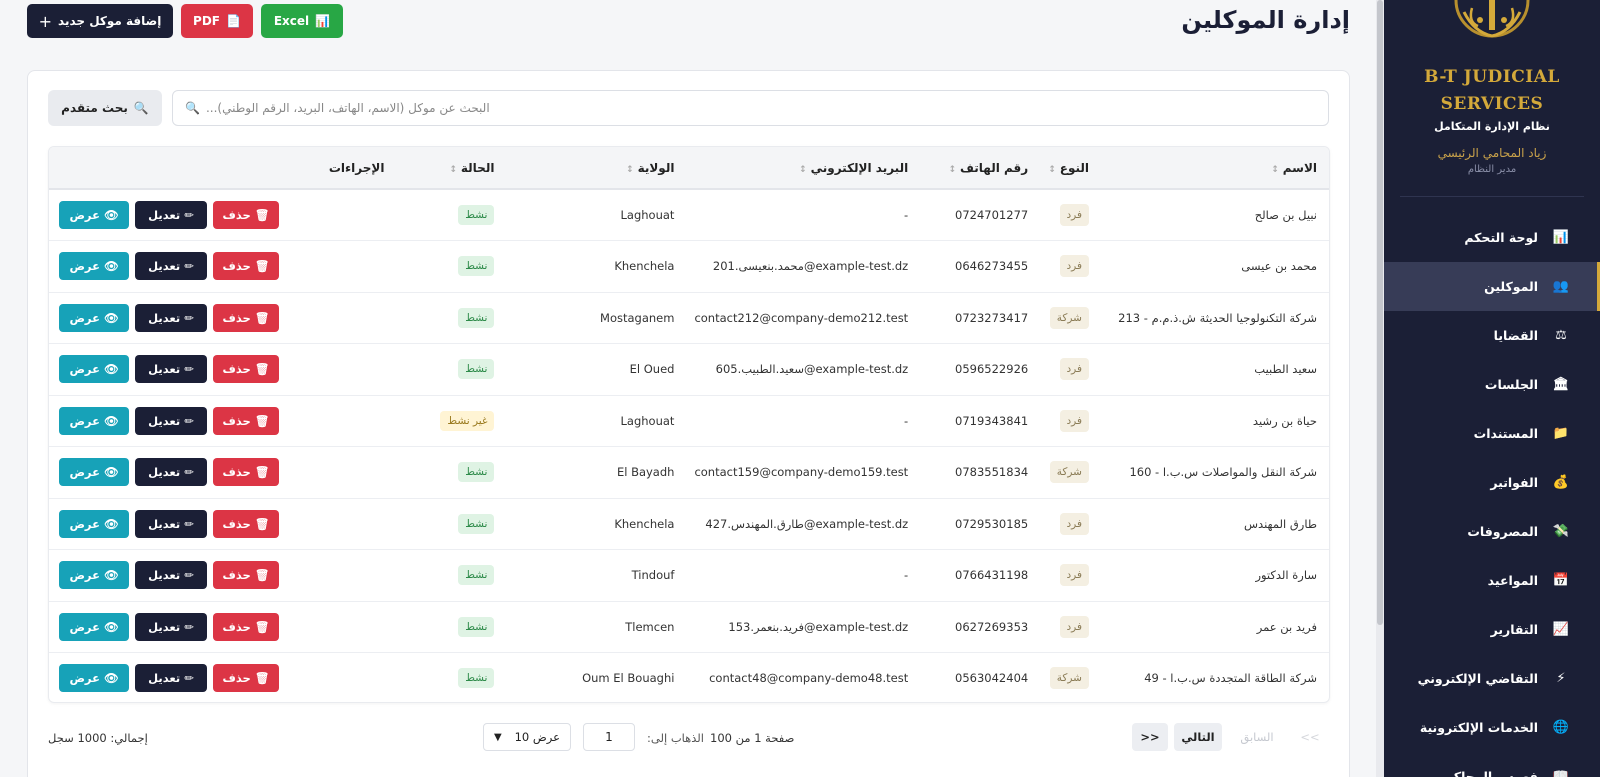 This screenshot has height=777, width=1600. I want to click on sidebar-item-8: 📅 المواعيد, so click(1492, 580).